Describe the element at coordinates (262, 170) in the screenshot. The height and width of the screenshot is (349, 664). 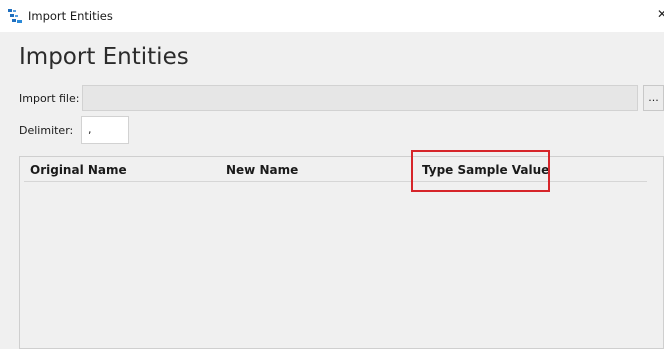
I see `column-header-new-name: New Name` at that location.